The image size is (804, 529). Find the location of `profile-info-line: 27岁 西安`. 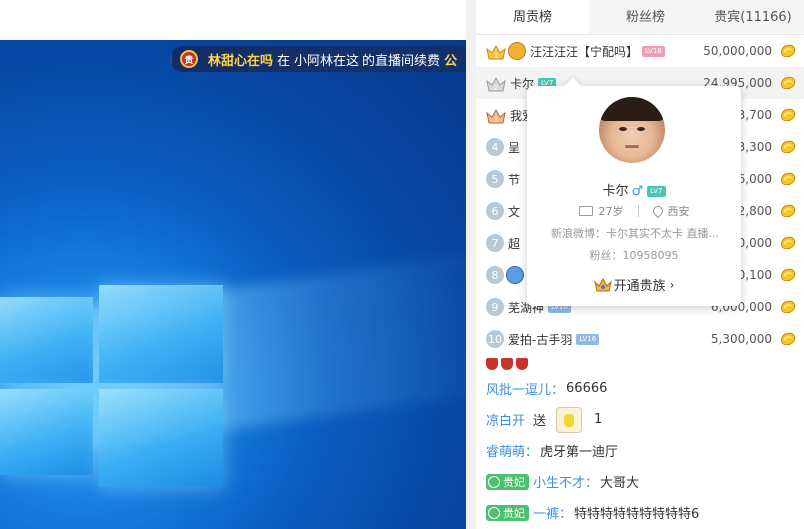

profile-info-line: 27岁 西安 is located at coordinates (634, 211).